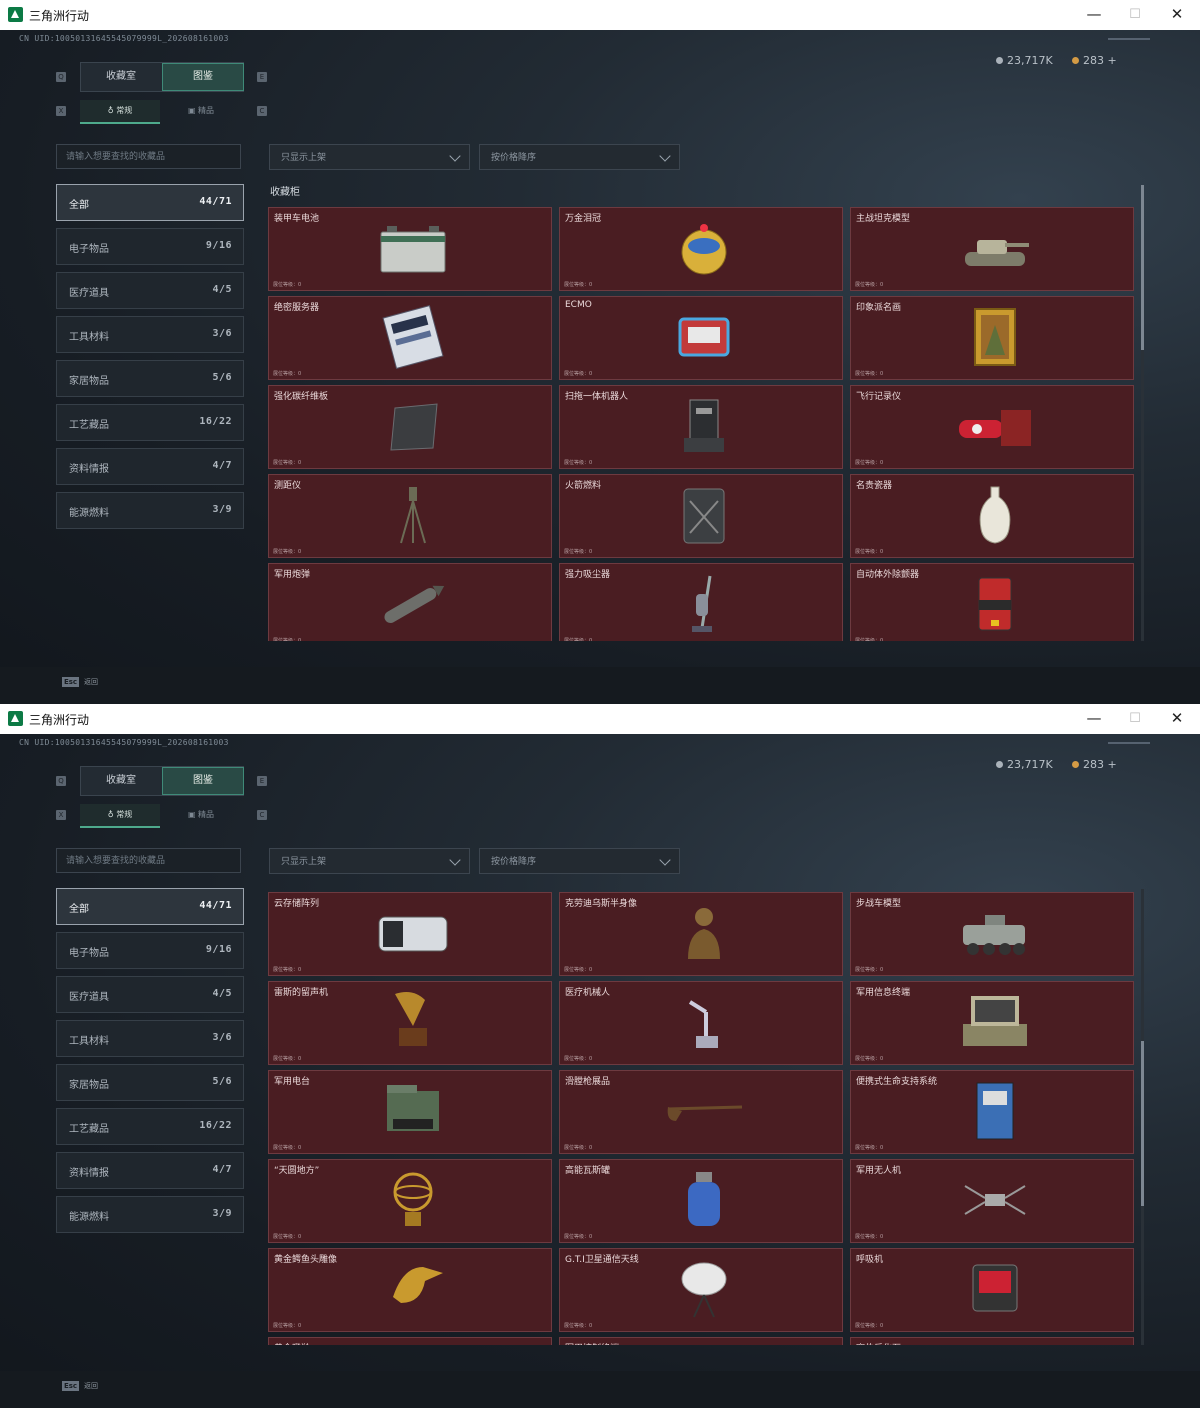 This screenshot has height=1408, width=1200. What do you see at coordinates (992, 249) in the screenshot?
I see `collection-item-card: 主战坦克模型 展位等级：0` at bounding box center [992, 249].